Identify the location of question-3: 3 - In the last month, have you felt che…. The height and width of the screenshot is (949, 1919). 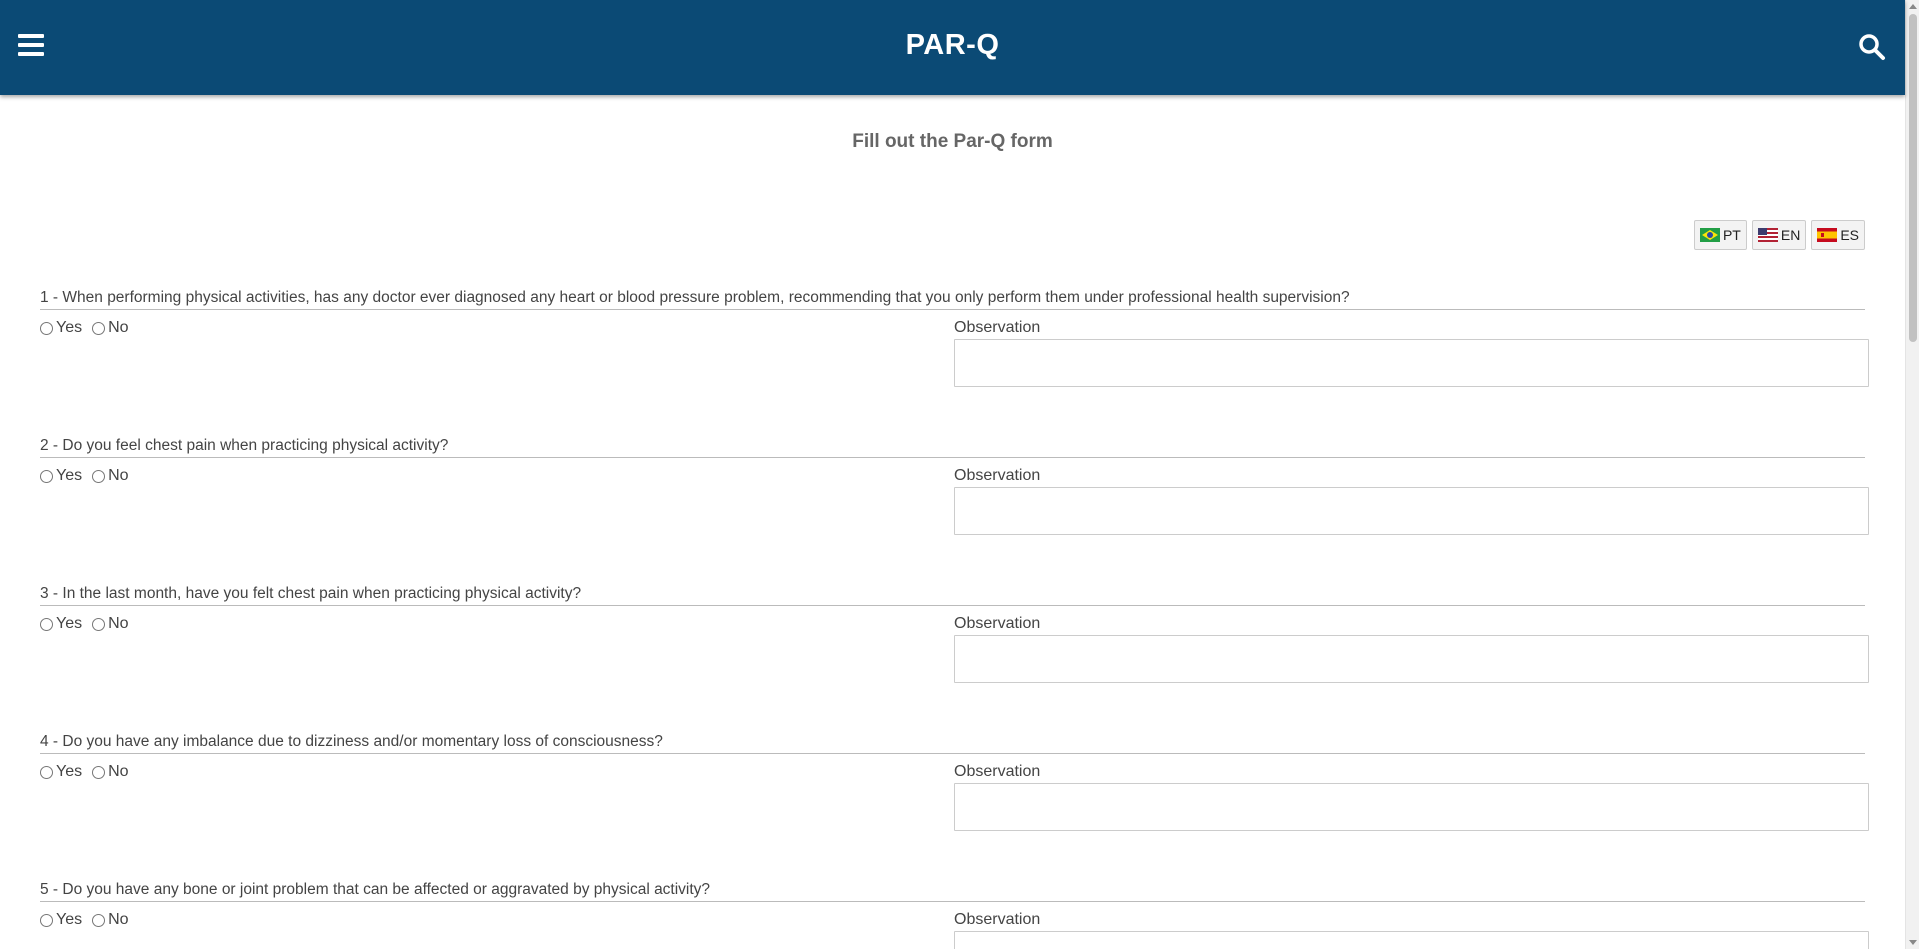
(954, 634).